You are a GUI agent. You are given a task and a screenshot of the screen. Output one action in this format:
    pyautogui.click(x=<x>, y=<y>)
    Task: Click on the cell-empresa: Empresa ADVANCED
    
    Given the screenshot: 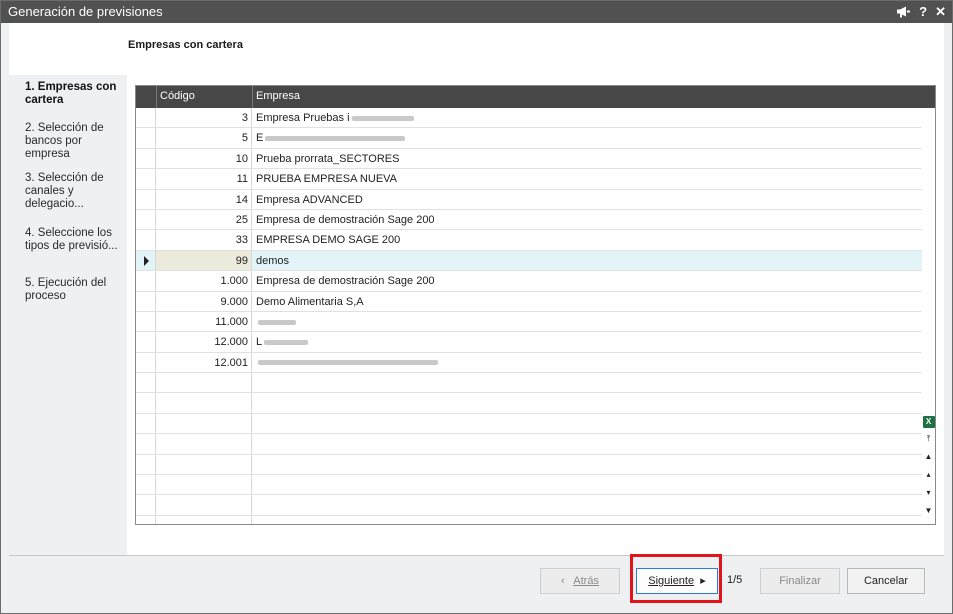 What is the action you would take?
    pyautogui.click(x=309, y=199)
    